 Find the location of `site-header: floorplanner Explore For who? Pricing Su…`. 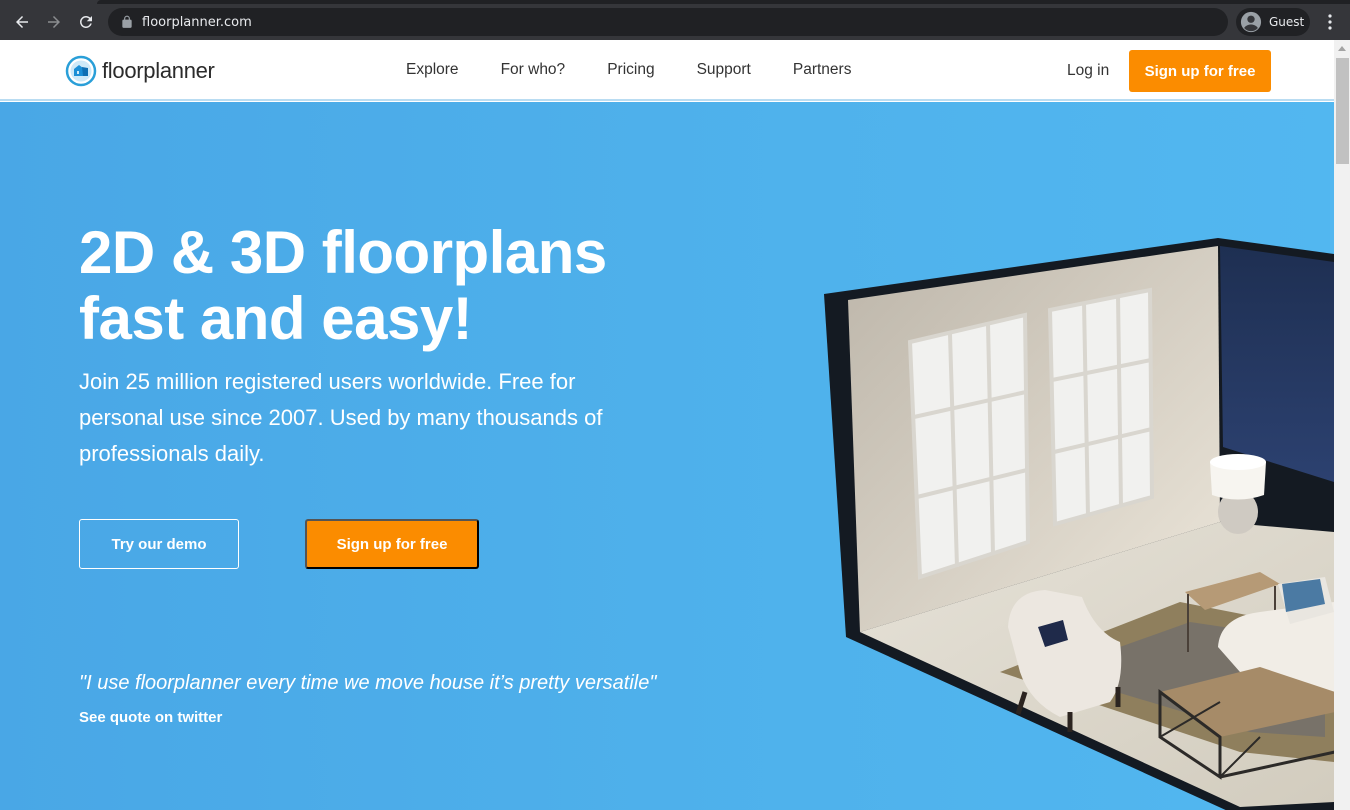

site-header: floorplanner Explore For who? Pricing Su… is located at coordinates (667, 70).